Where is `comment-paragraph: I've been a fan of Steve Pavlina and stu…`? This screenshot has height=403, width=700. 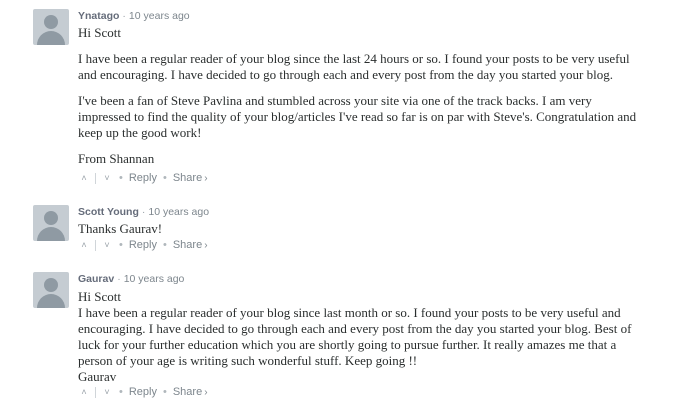
comment-paragraph: I've been a fan of Steve Pavlina and stu… is located at coordinates (357, 116).